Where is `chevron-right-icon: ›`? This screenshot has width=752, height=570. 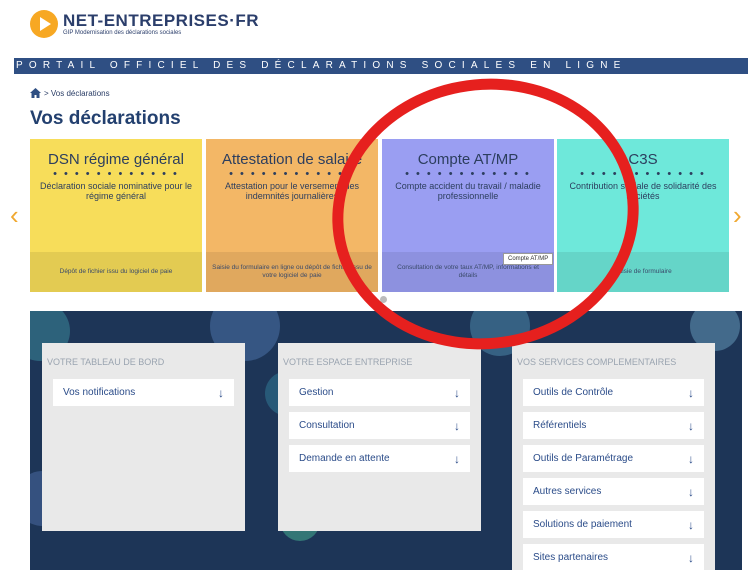 chevron-right-icon: › is located at coordinates (737, 215).